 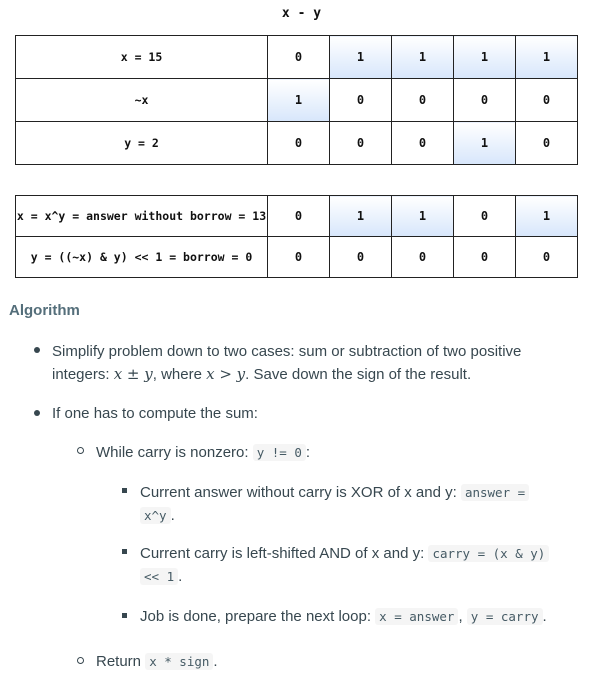 What do you see at coordinates (258, 616) in the screenshot?
I see `text: Job is done, prepare the next loop:` at bounding box center [258, 616].